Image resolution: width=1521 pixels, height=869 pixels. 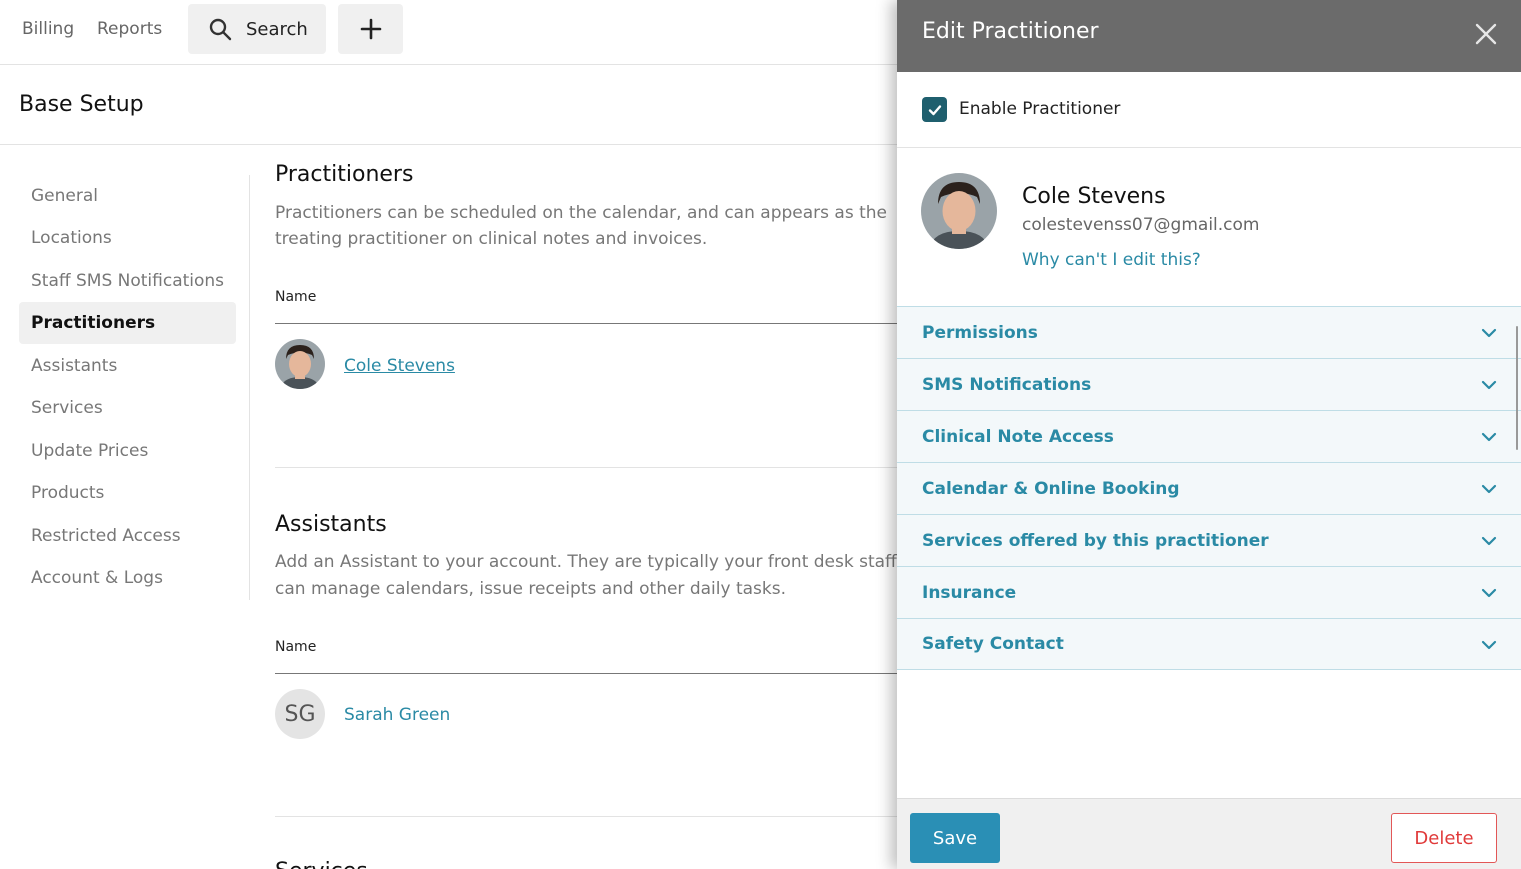 I want to click on sidebar-item-restricted-access: Restricted Access, so click(x=127, y=536).